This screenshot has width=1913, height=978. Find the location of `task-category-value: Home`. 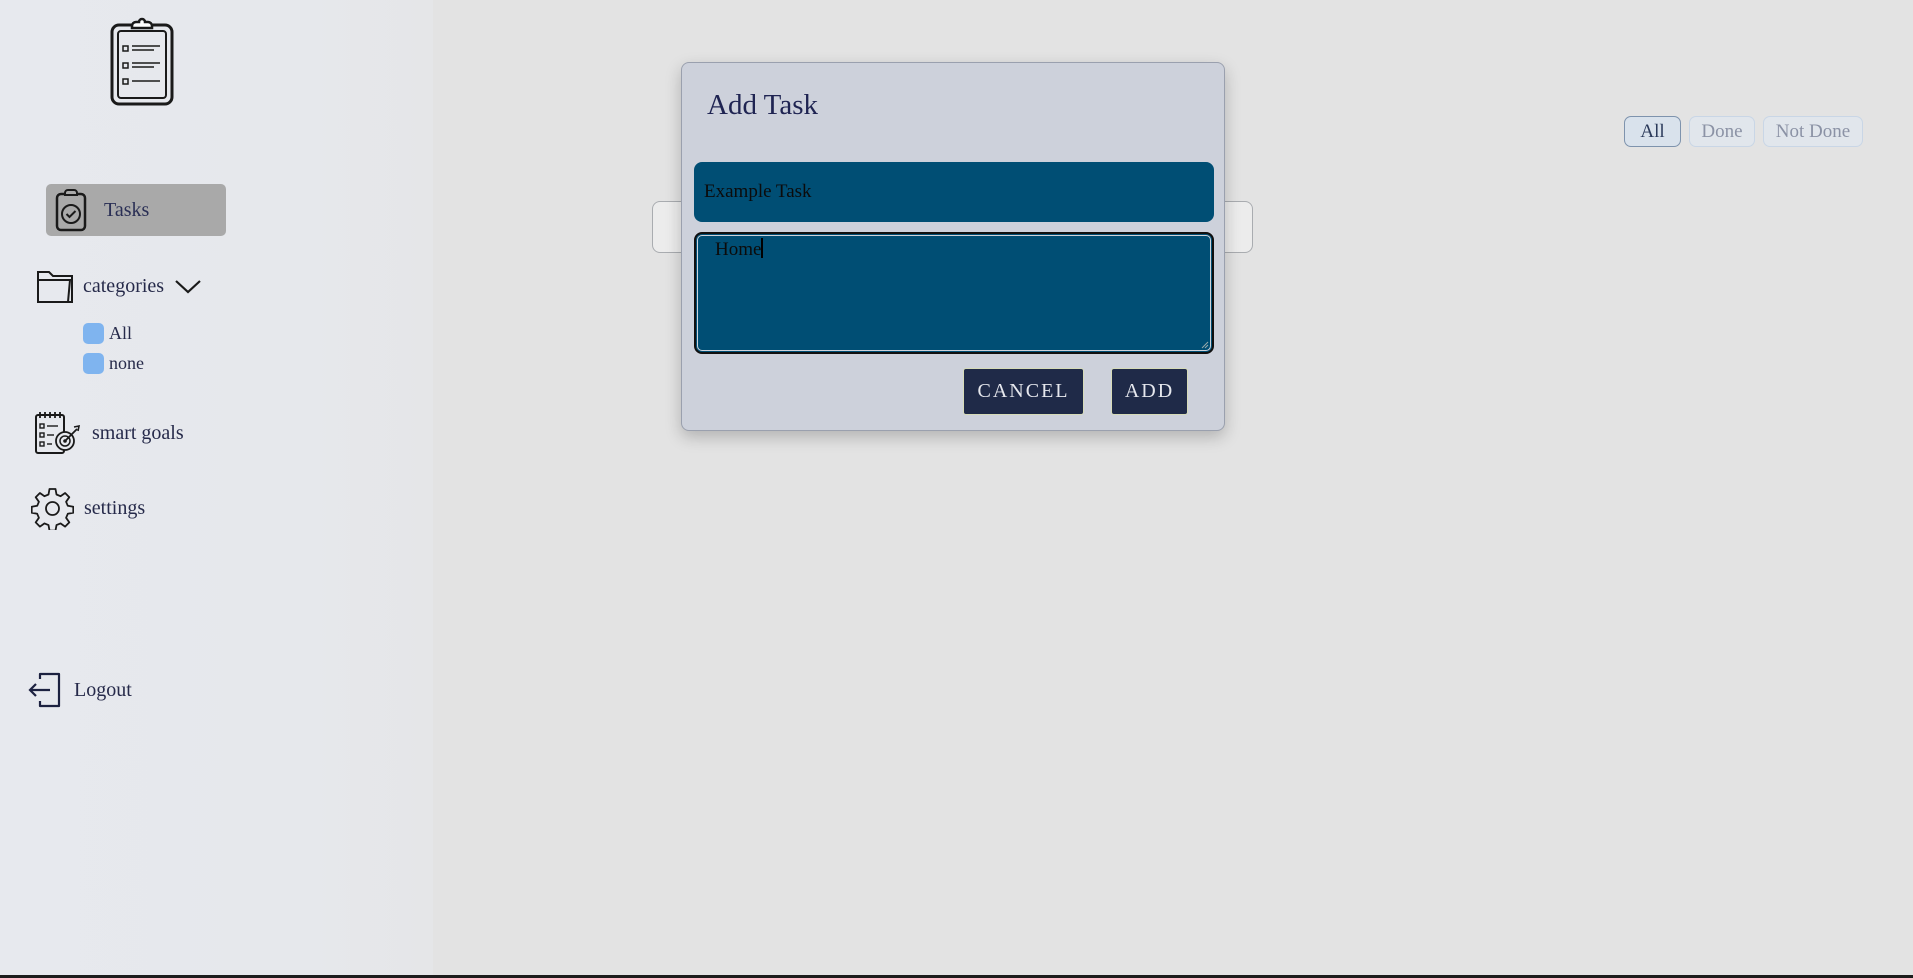

task-category-value: Home is located at coordinates (738, 249).